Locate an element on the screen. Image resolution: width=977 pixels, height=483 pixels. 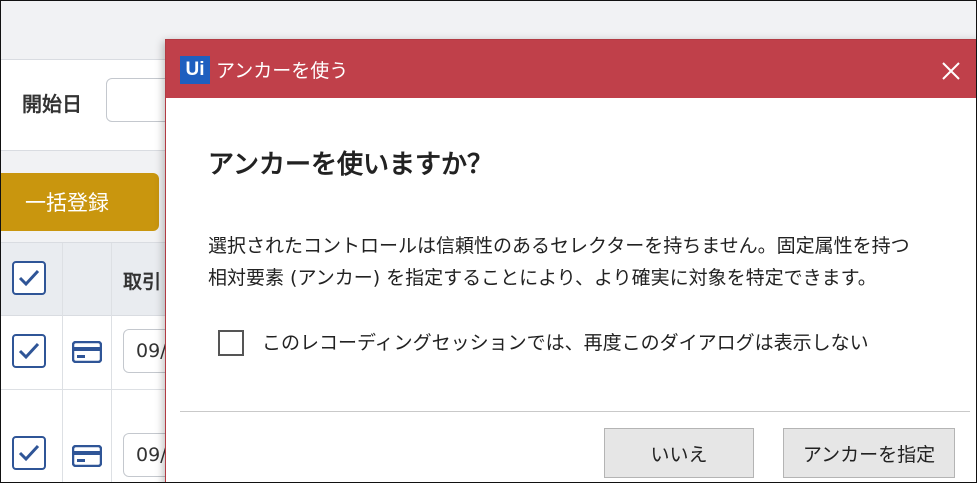
uipath-logo: Ui is located at coordinates (195, 70).